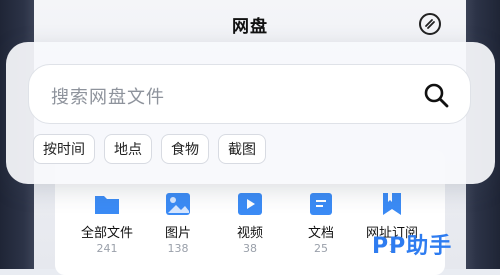 This screenshot has width=500, height=275. I want to click on watermark: PP助手, so click(412, 246).